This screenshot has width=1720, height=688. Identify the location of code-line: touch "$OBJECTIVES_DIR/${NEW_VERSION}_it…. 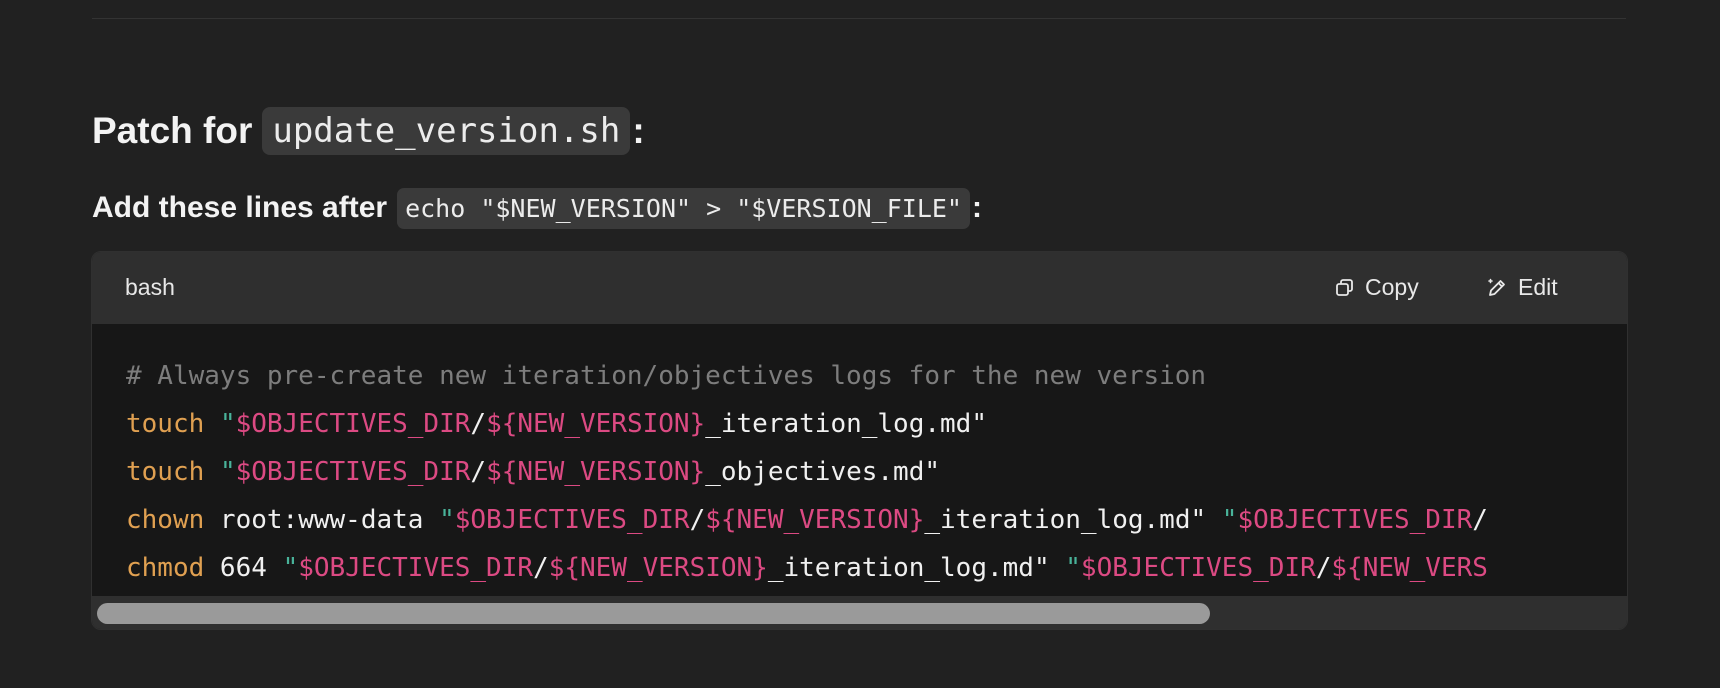
(807, 424).